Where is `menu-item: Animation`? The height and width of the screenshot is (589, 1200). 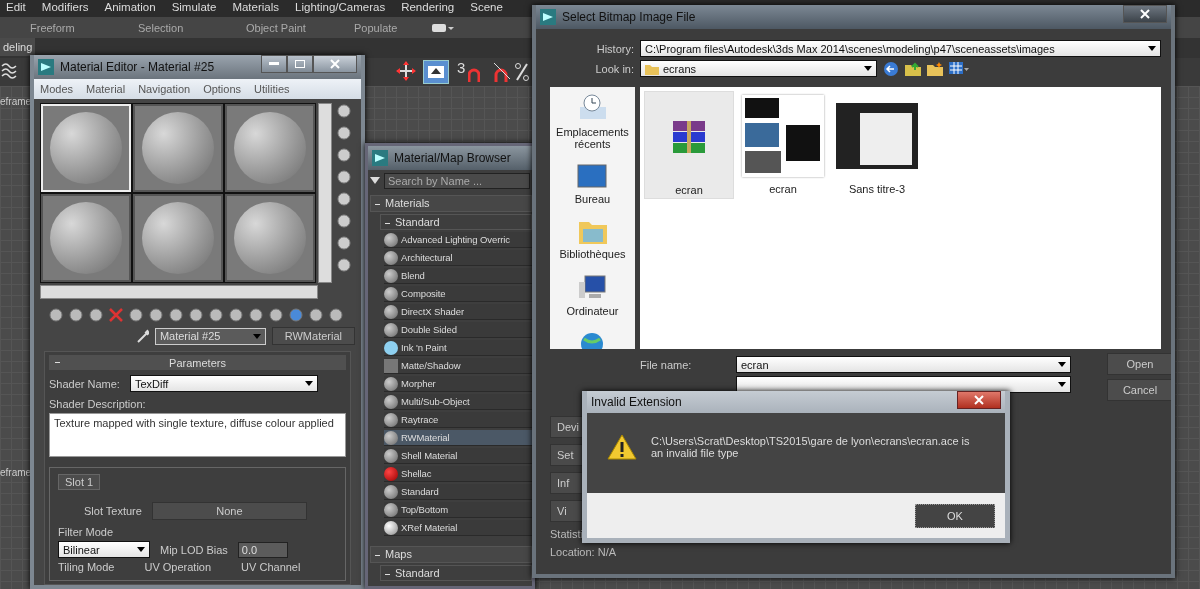
menu-item: Animation is located at coordinates (130, 8).